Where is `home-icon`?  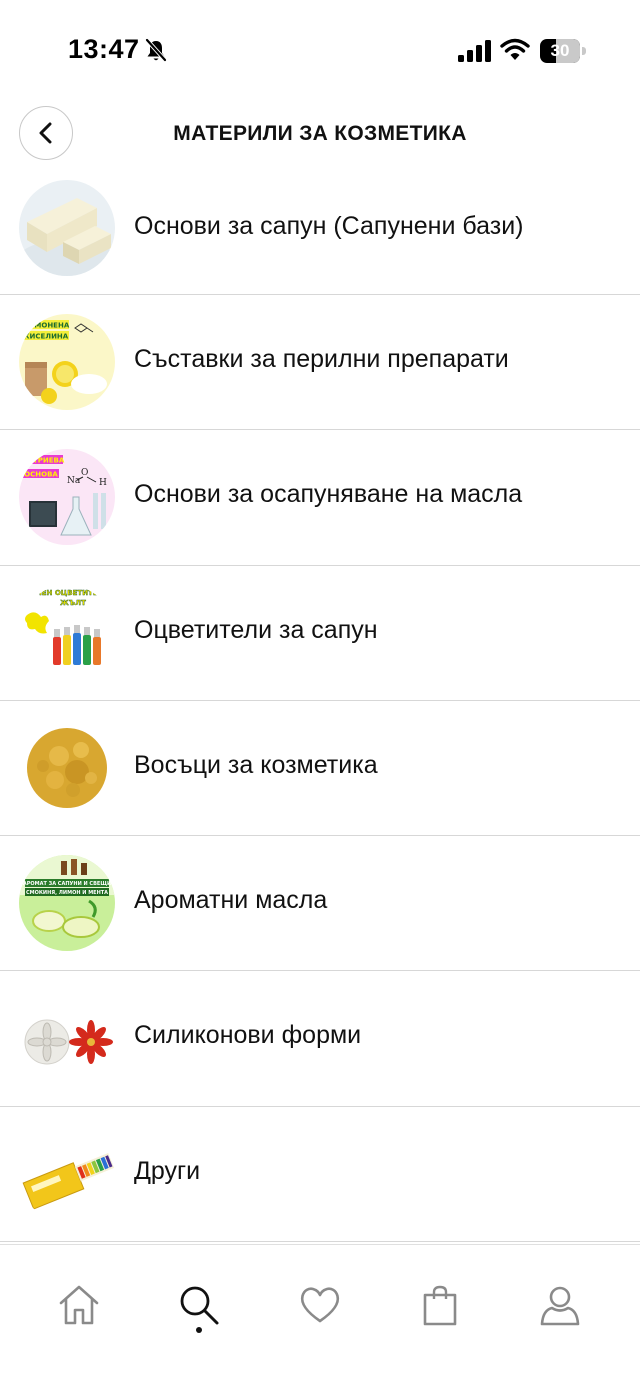
home-icon is located at coordinates (79, 1305).